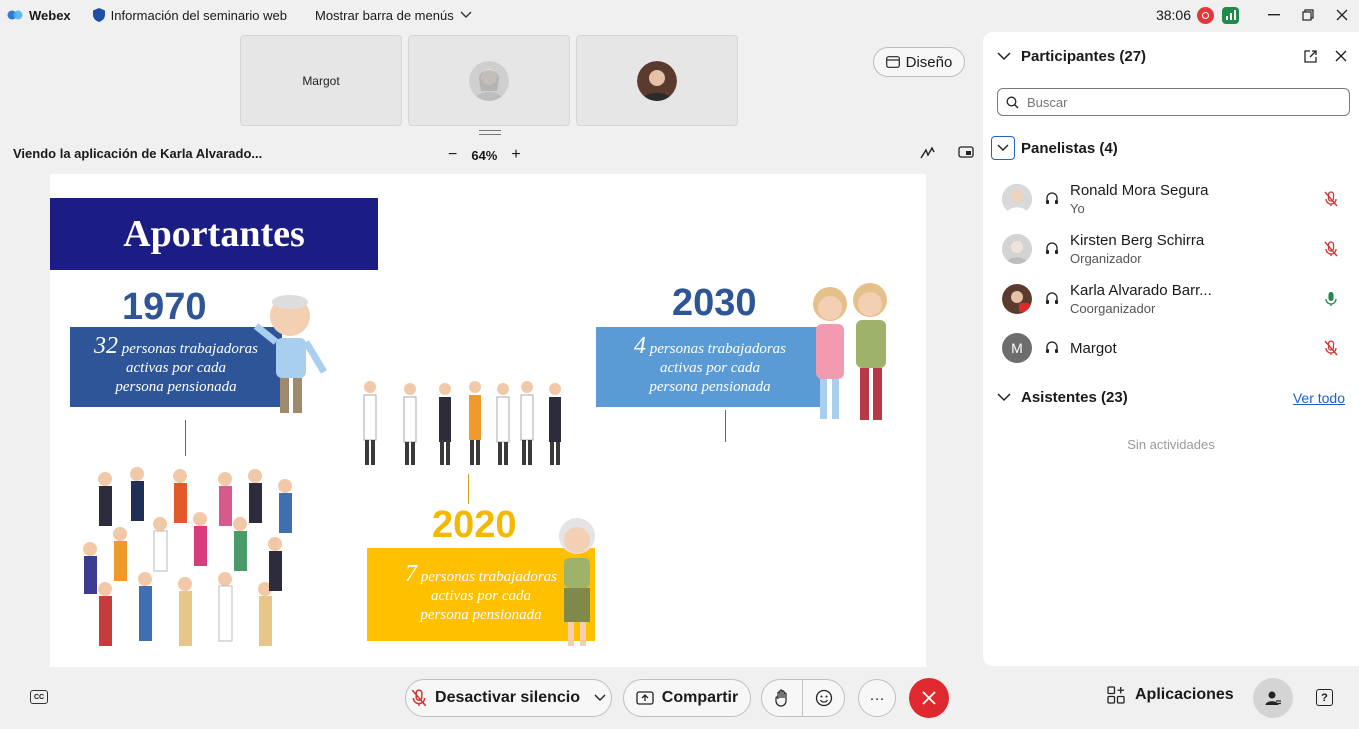  What do you see at coordinates (1137, 240) in the screenshot?
I see `participant-name: Kirsten Berg Schirra` at bounding box center [1137, 240].